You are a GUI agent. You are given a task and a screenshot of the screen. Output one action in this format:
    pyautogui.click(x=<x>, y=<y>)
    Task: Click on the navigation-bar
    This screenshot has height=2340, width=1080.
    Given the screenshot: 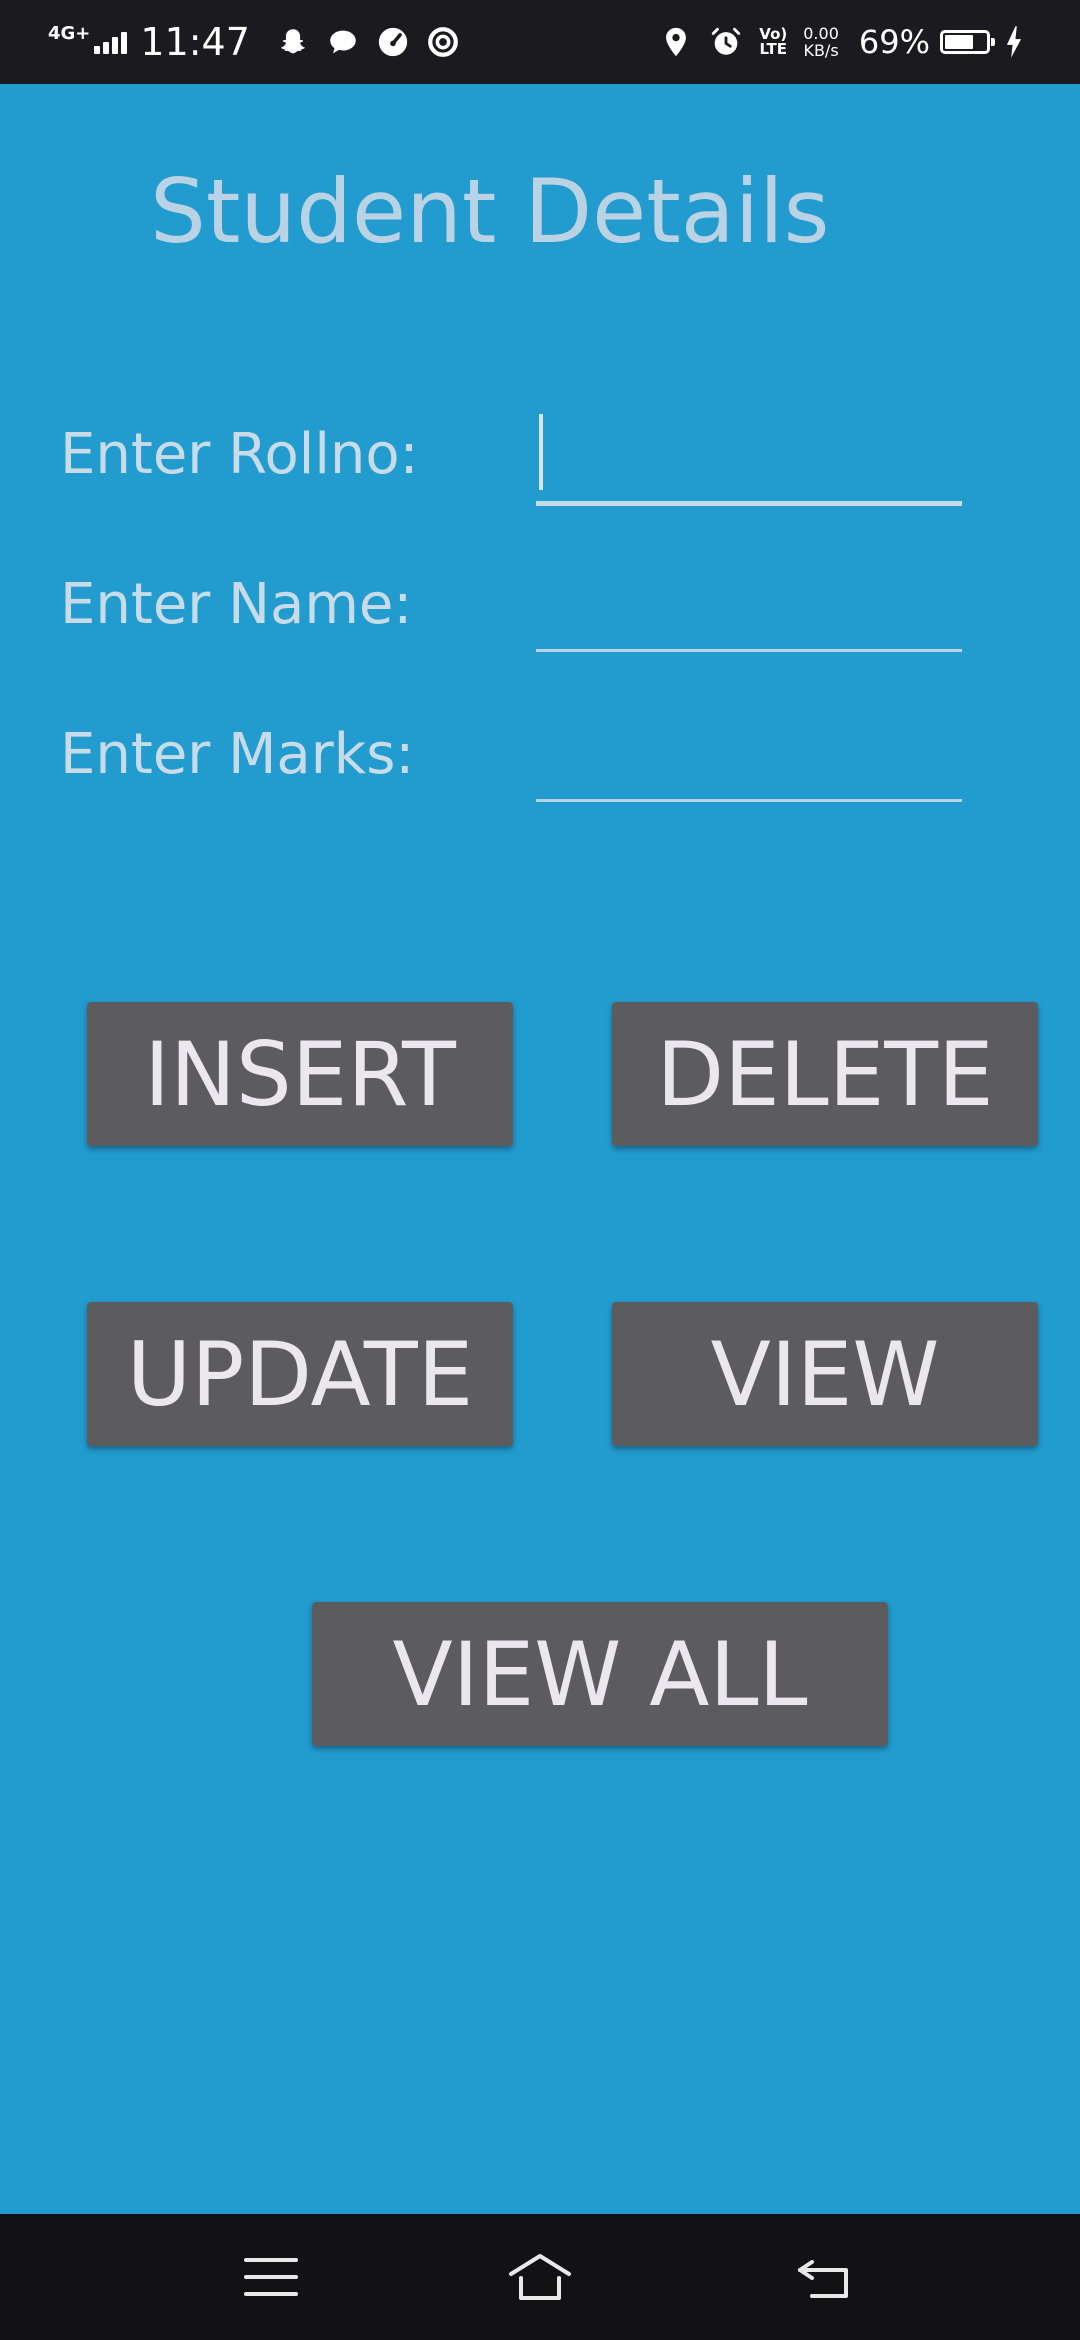 What is the action you would take?
    pyautogui.click(x=540, y=2277)
    